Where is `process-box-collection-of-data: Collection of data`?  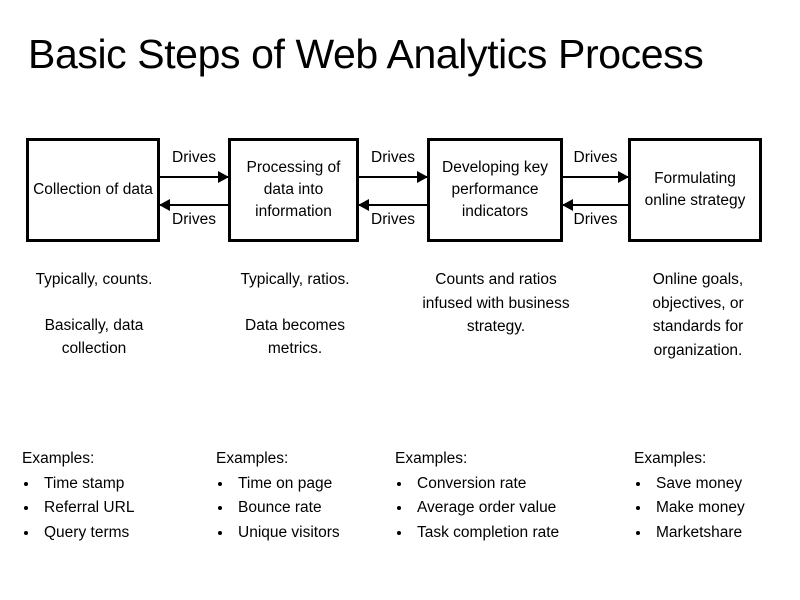 process-box-collection-of-data: Collection of data is located at coordinates (93, 190).